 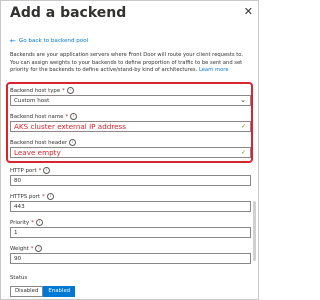 What do you see at coordinates (130, 180) in the screenshot?
I see `http-port-input: 80` at bounding box center [130, 180].